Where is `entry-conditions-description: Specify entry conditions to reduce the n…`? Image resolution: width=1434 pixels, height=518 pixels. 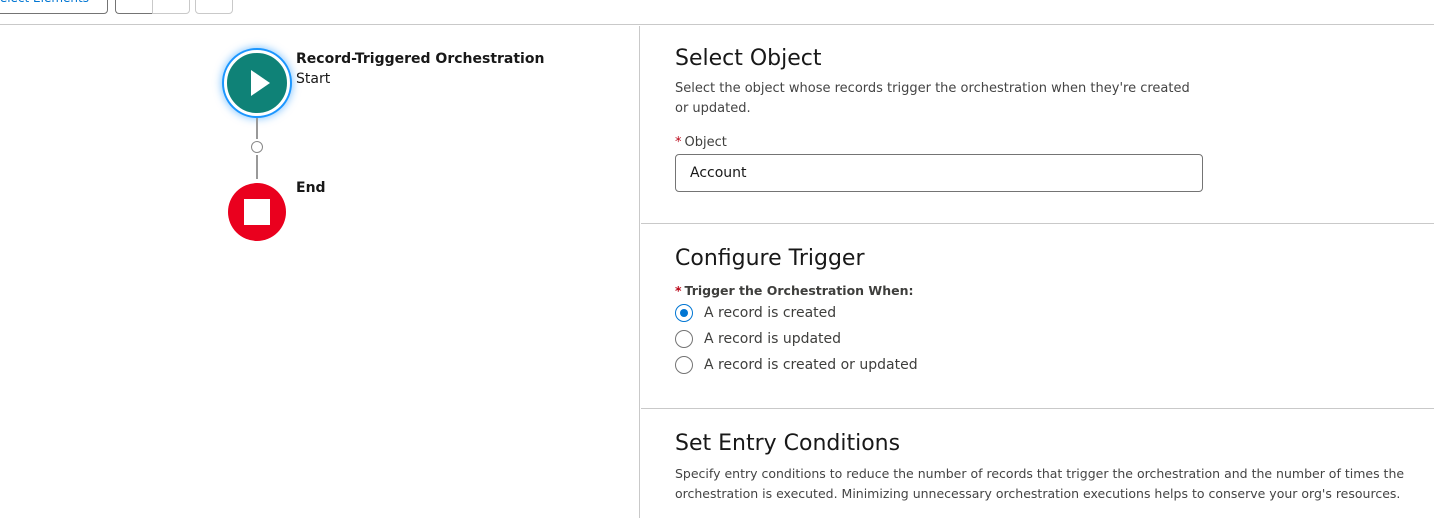 entry-conditions-description: Specify entry conditions to reduce the n… is located at coordinates (1040, 483).